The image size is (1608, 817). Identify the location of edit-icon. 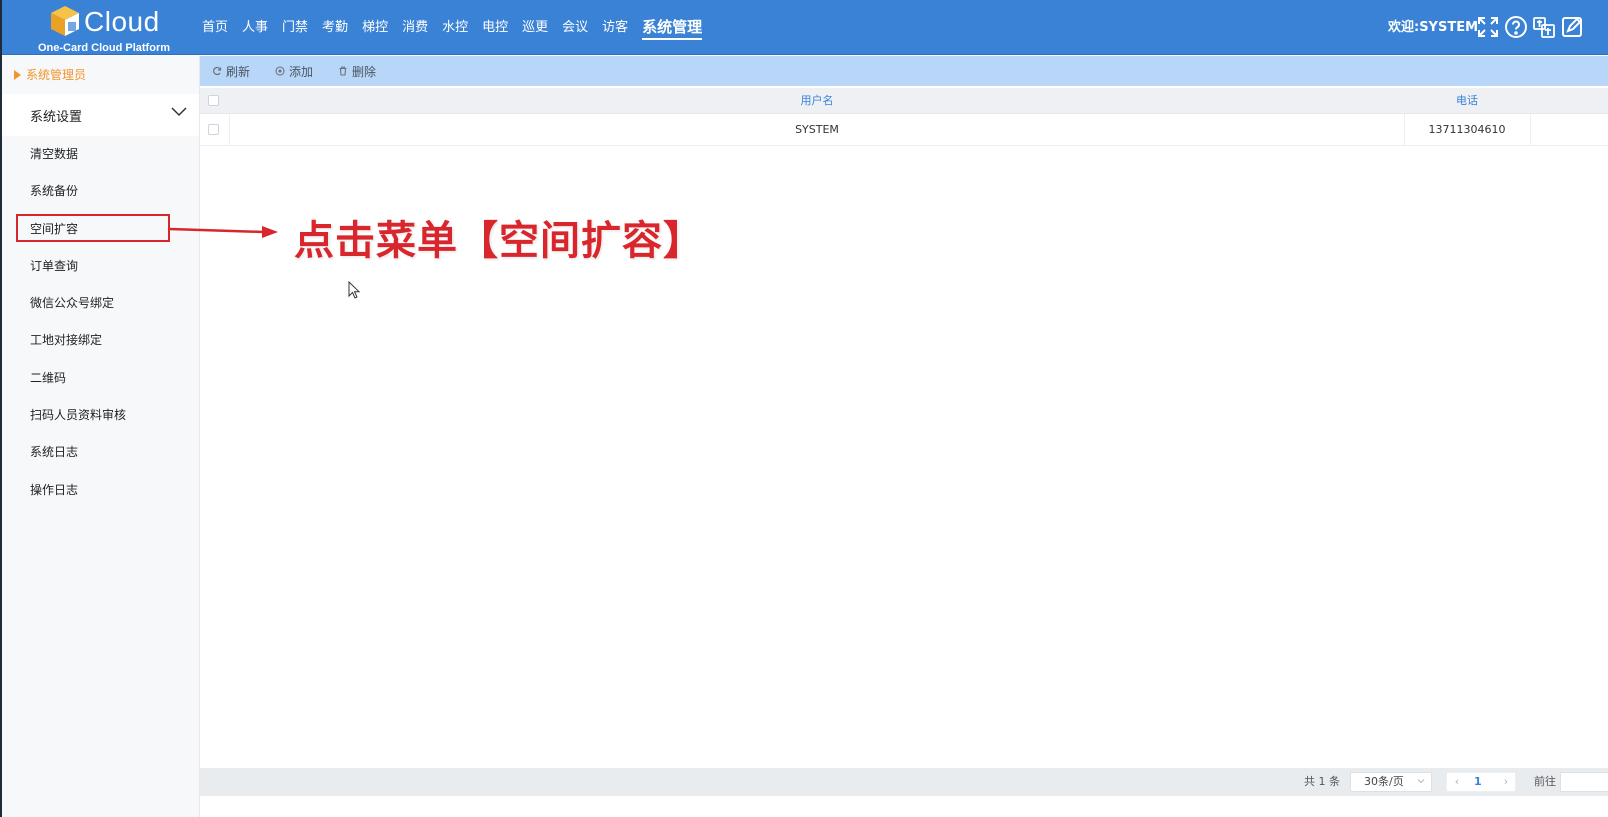
(1572, 27).